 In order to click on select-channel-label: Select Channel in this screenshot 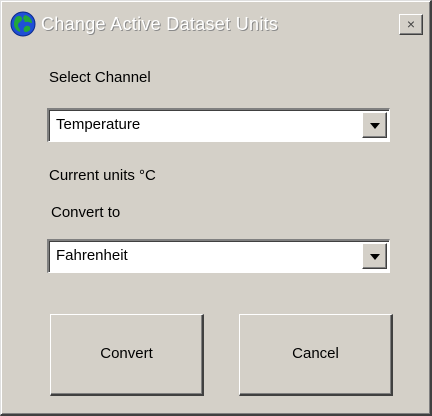, I will do `click(100, 77)`.